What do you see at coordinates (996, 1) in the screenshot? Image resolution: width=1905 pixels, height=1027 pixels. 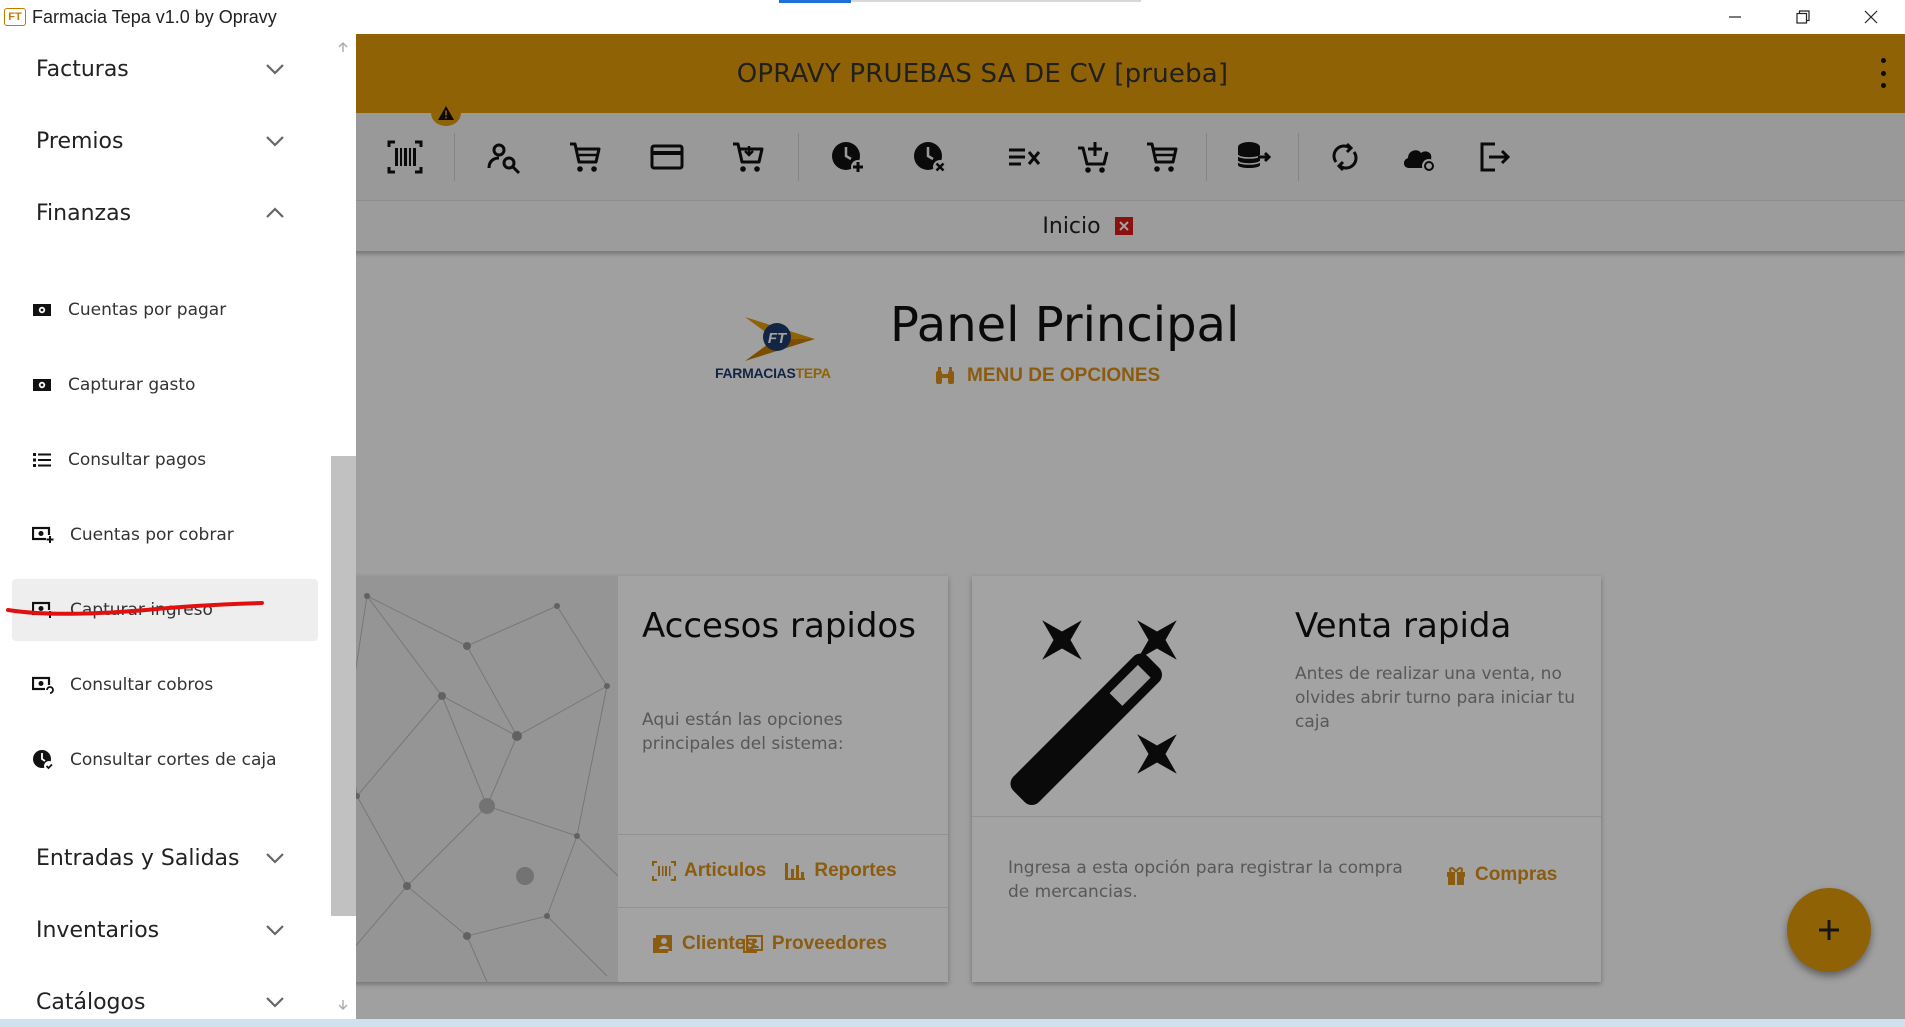 I see `focus-indicator-track` at bounding box center [996, 1].